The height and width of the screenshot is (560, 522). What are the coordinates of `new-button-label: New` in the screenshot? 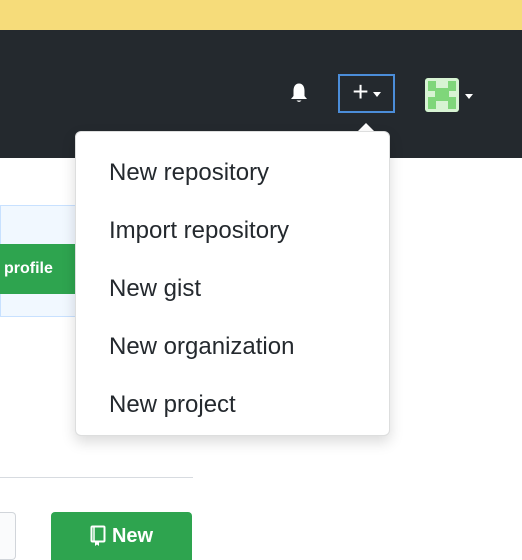 It's located at (132, 535).